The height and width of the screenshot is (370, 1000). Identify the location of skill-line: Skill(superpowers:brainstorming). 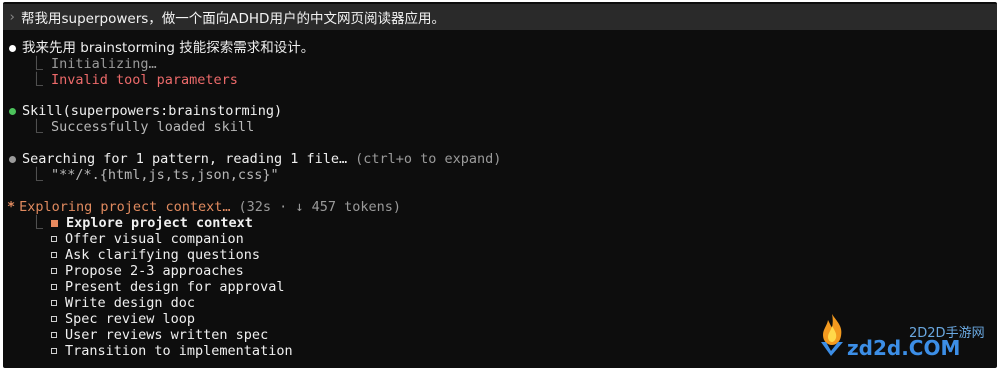
(142, 111).